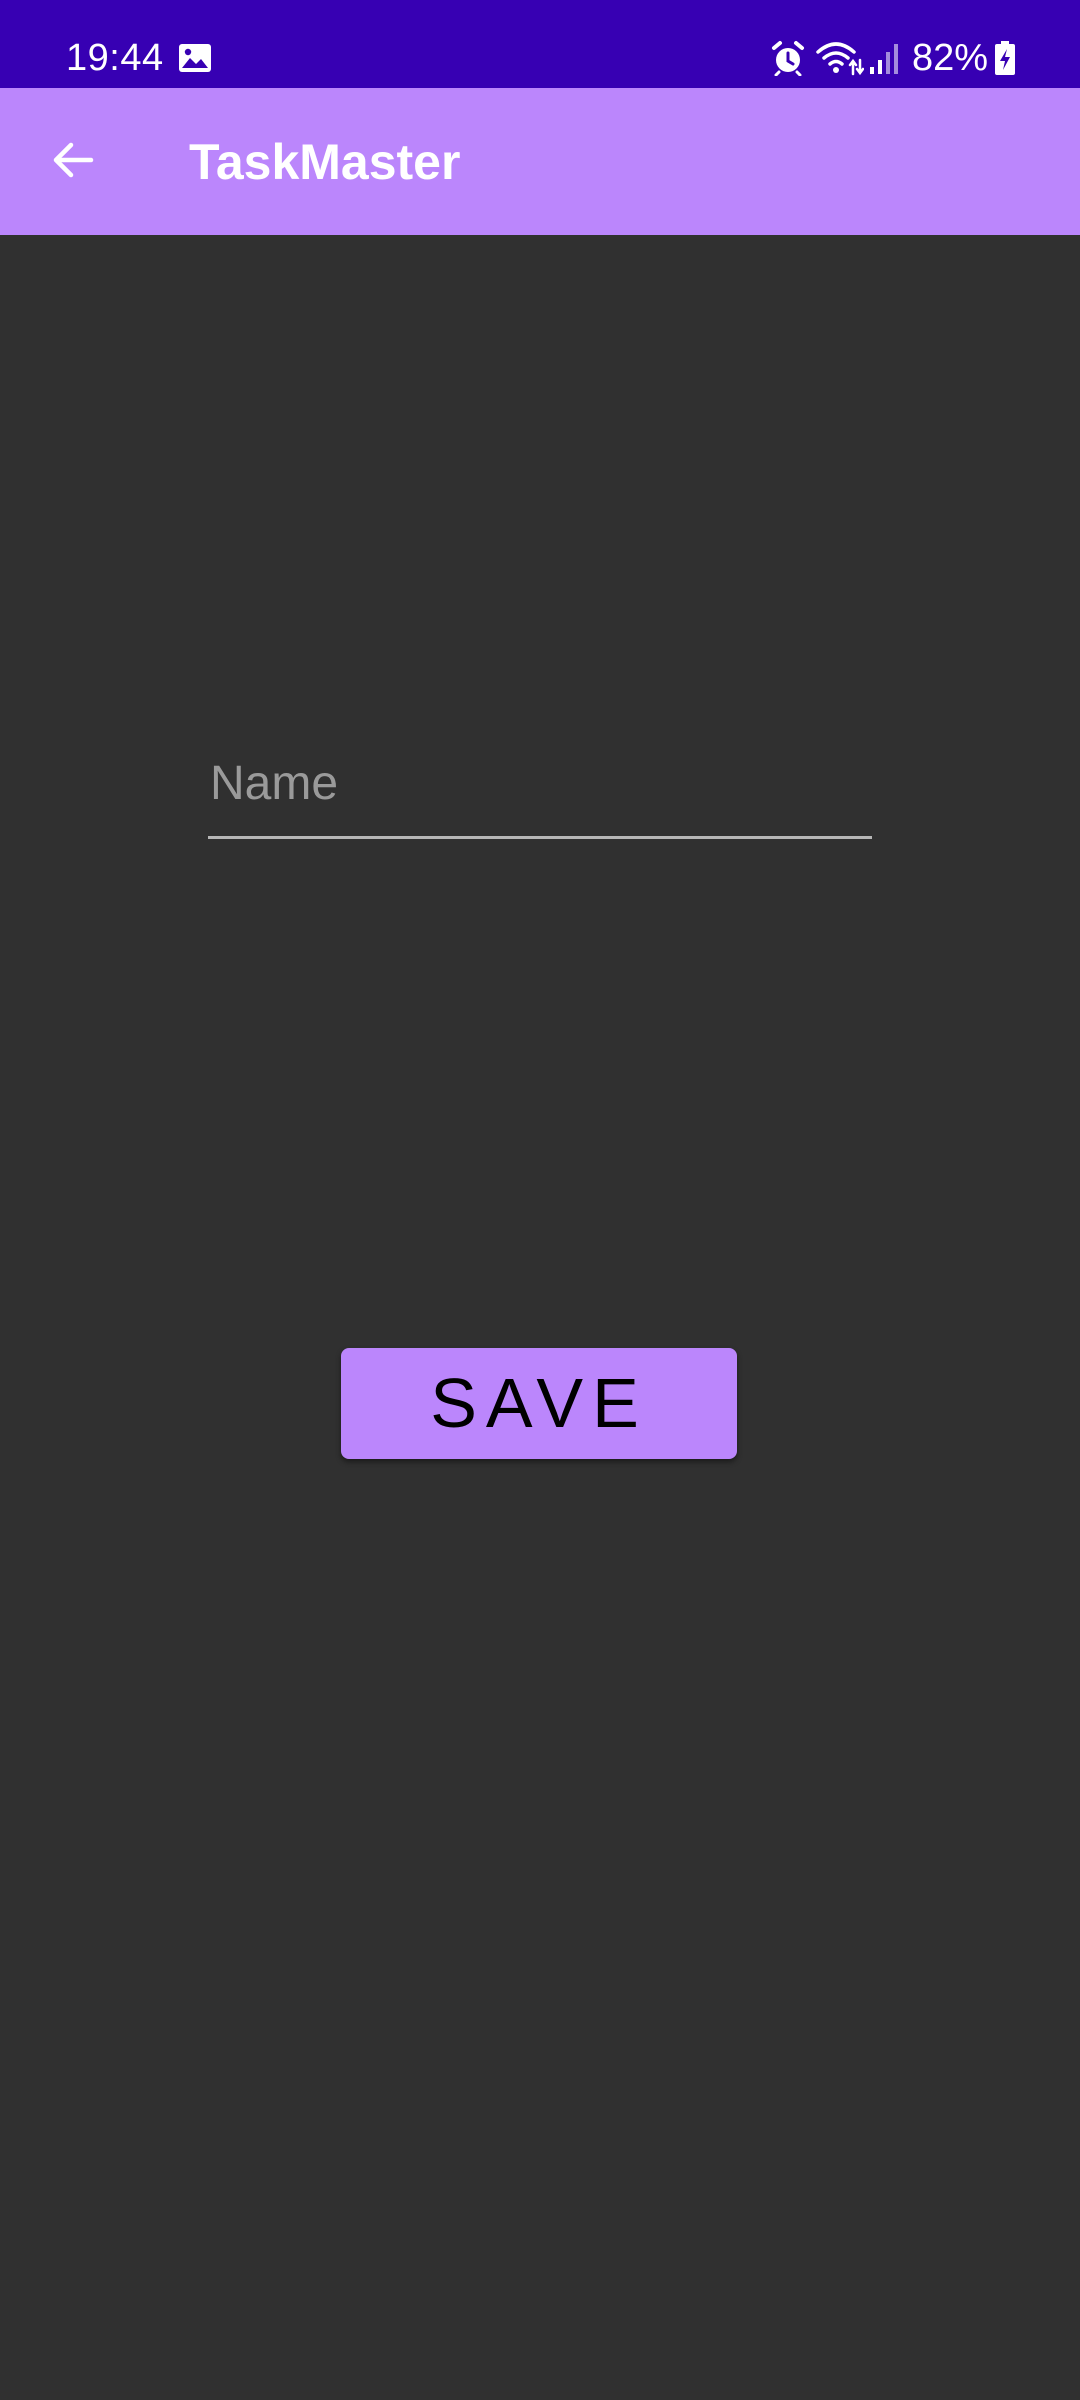  I want to click on name-field, so click(540, 787).